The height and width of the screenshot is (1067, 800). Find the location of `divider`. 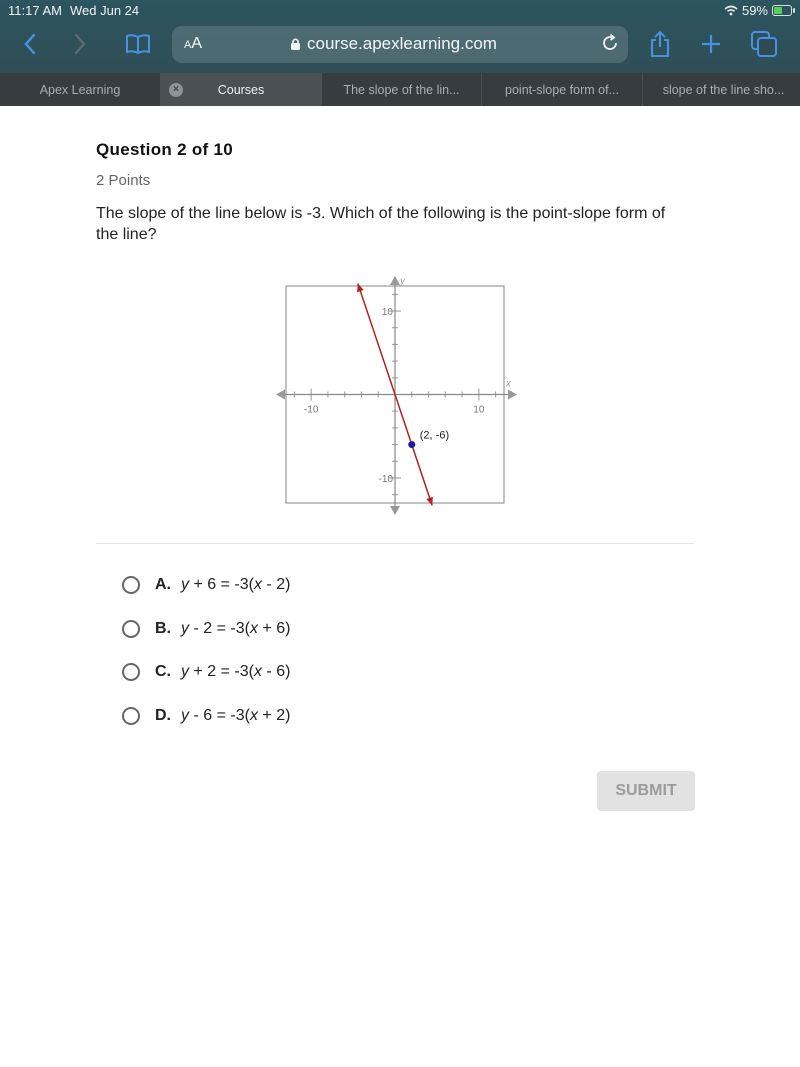

divider is located at coordinates (395, 543).